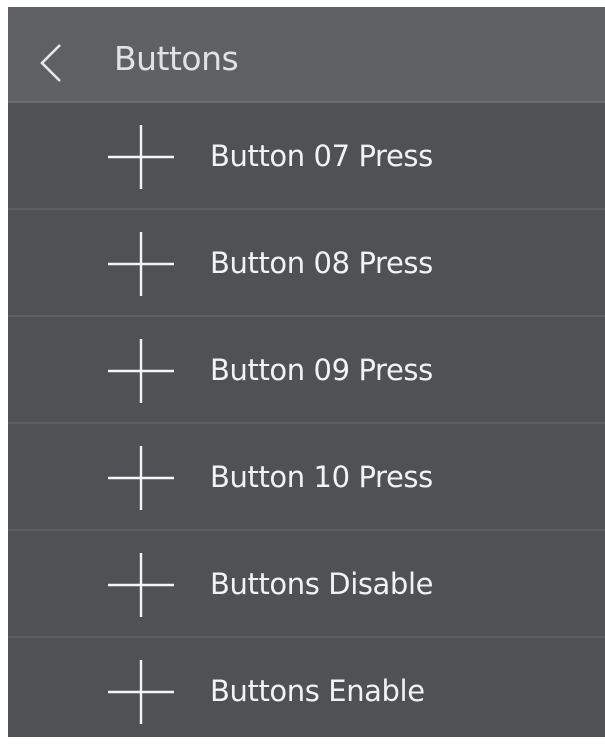  Describe the element at coordinates (52, 63) in the screenshot. I see `chevron-left-icon` at that location.